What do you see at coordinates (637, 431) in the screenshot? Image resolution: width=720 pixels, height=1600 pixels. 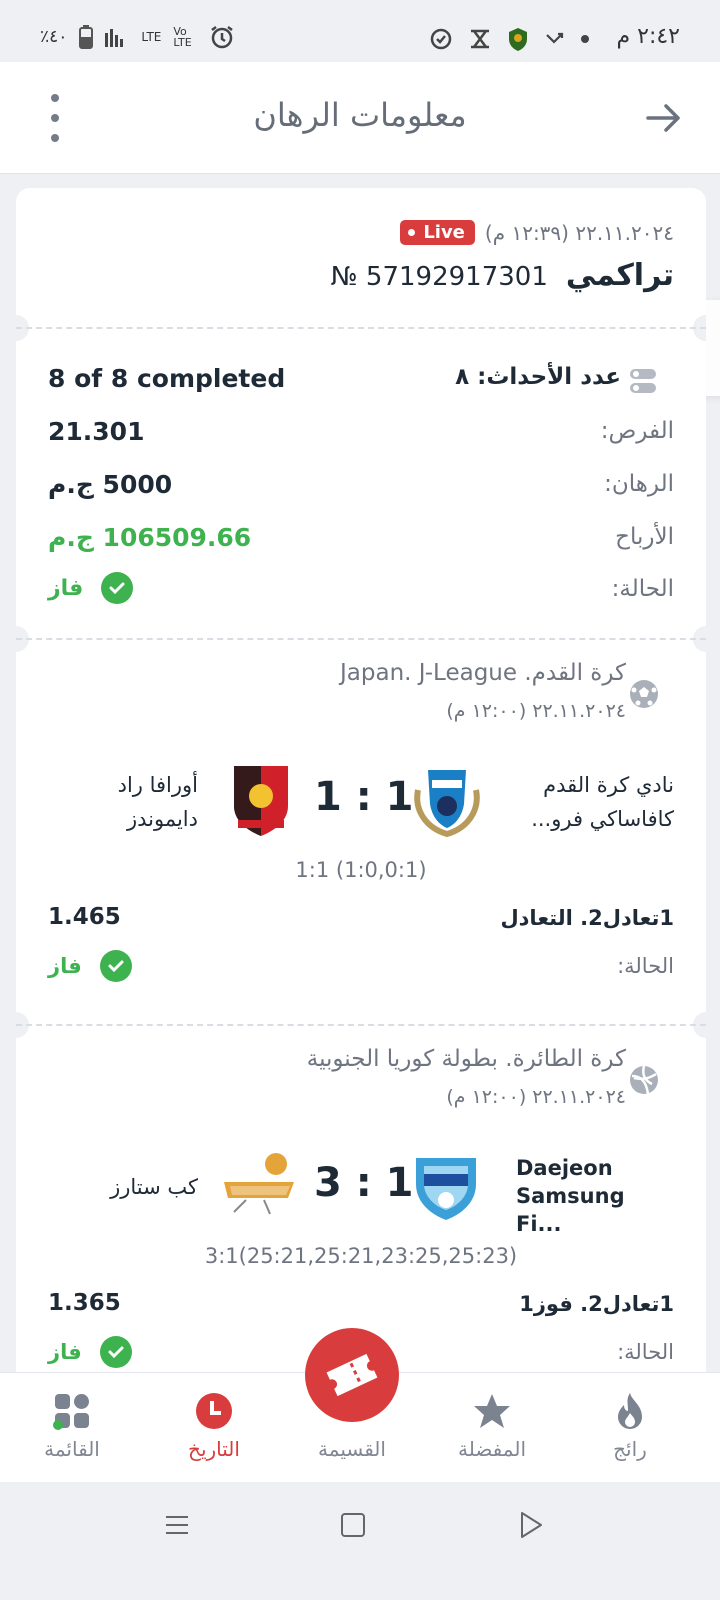 I see `odds-label: الفرص:` at bounding box center [637, 431].